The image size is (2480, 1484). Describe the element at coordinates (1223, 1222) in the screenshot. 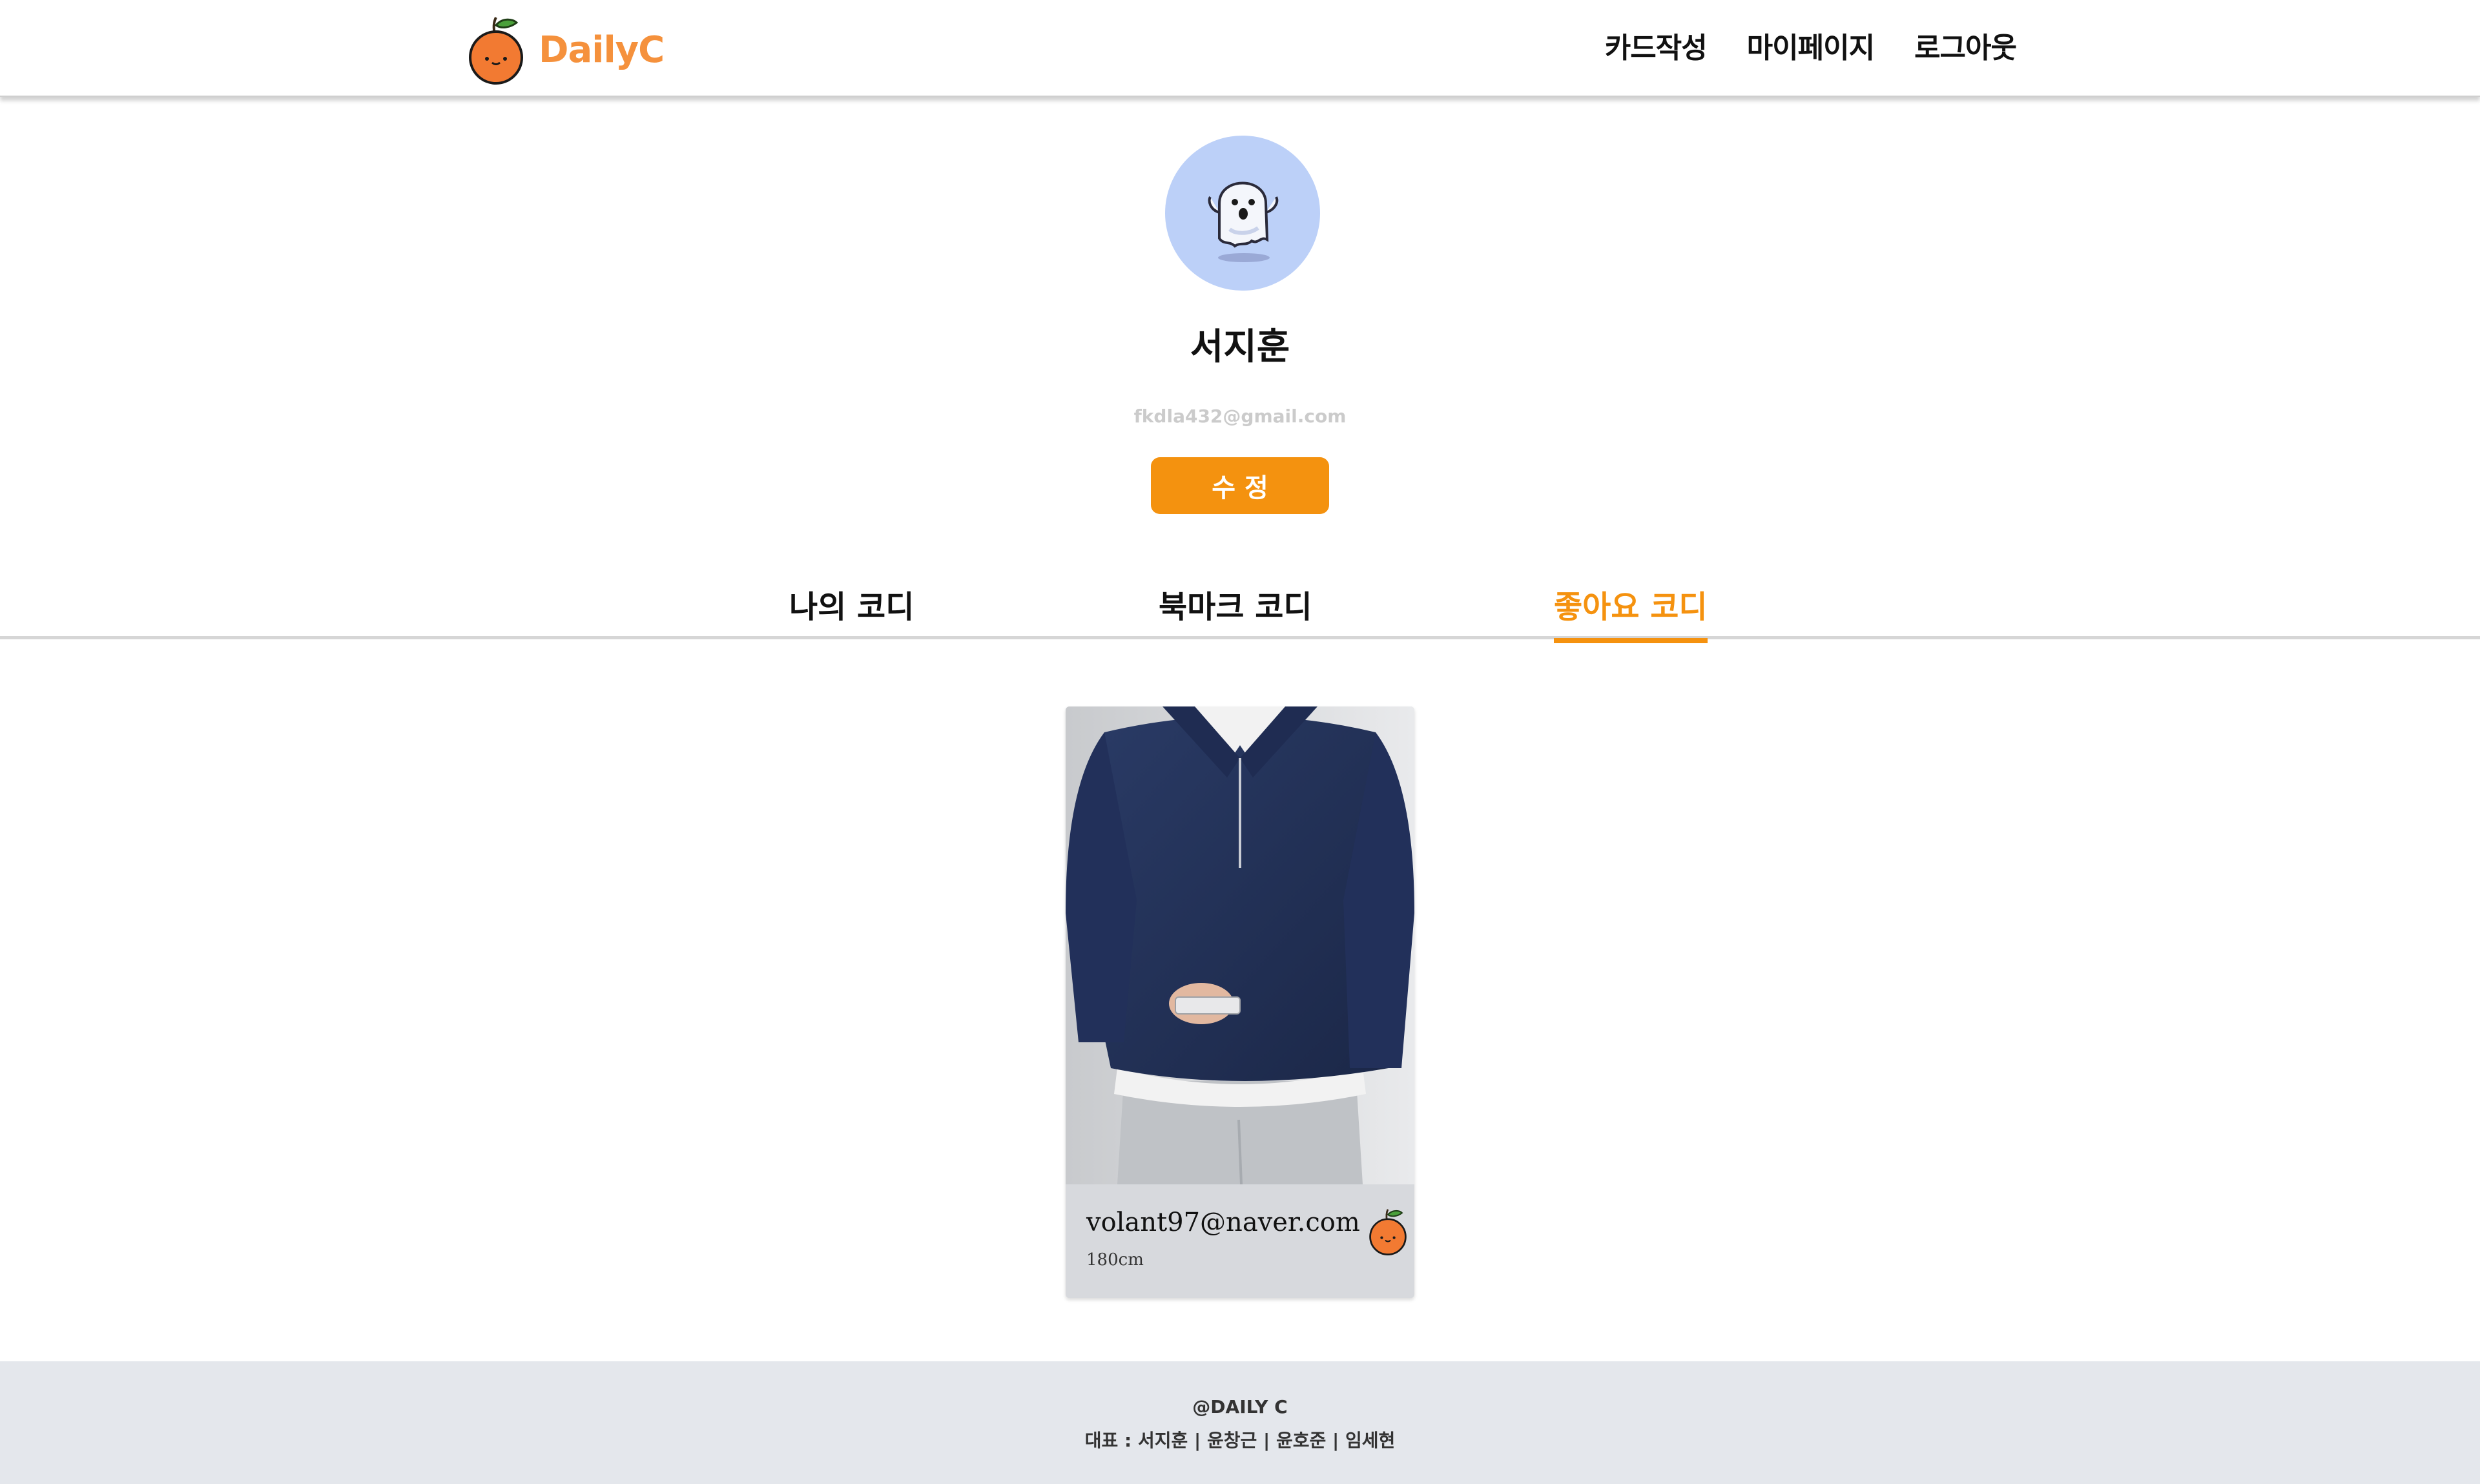

I see `card-author-email: volant97@naver.com` at that location.